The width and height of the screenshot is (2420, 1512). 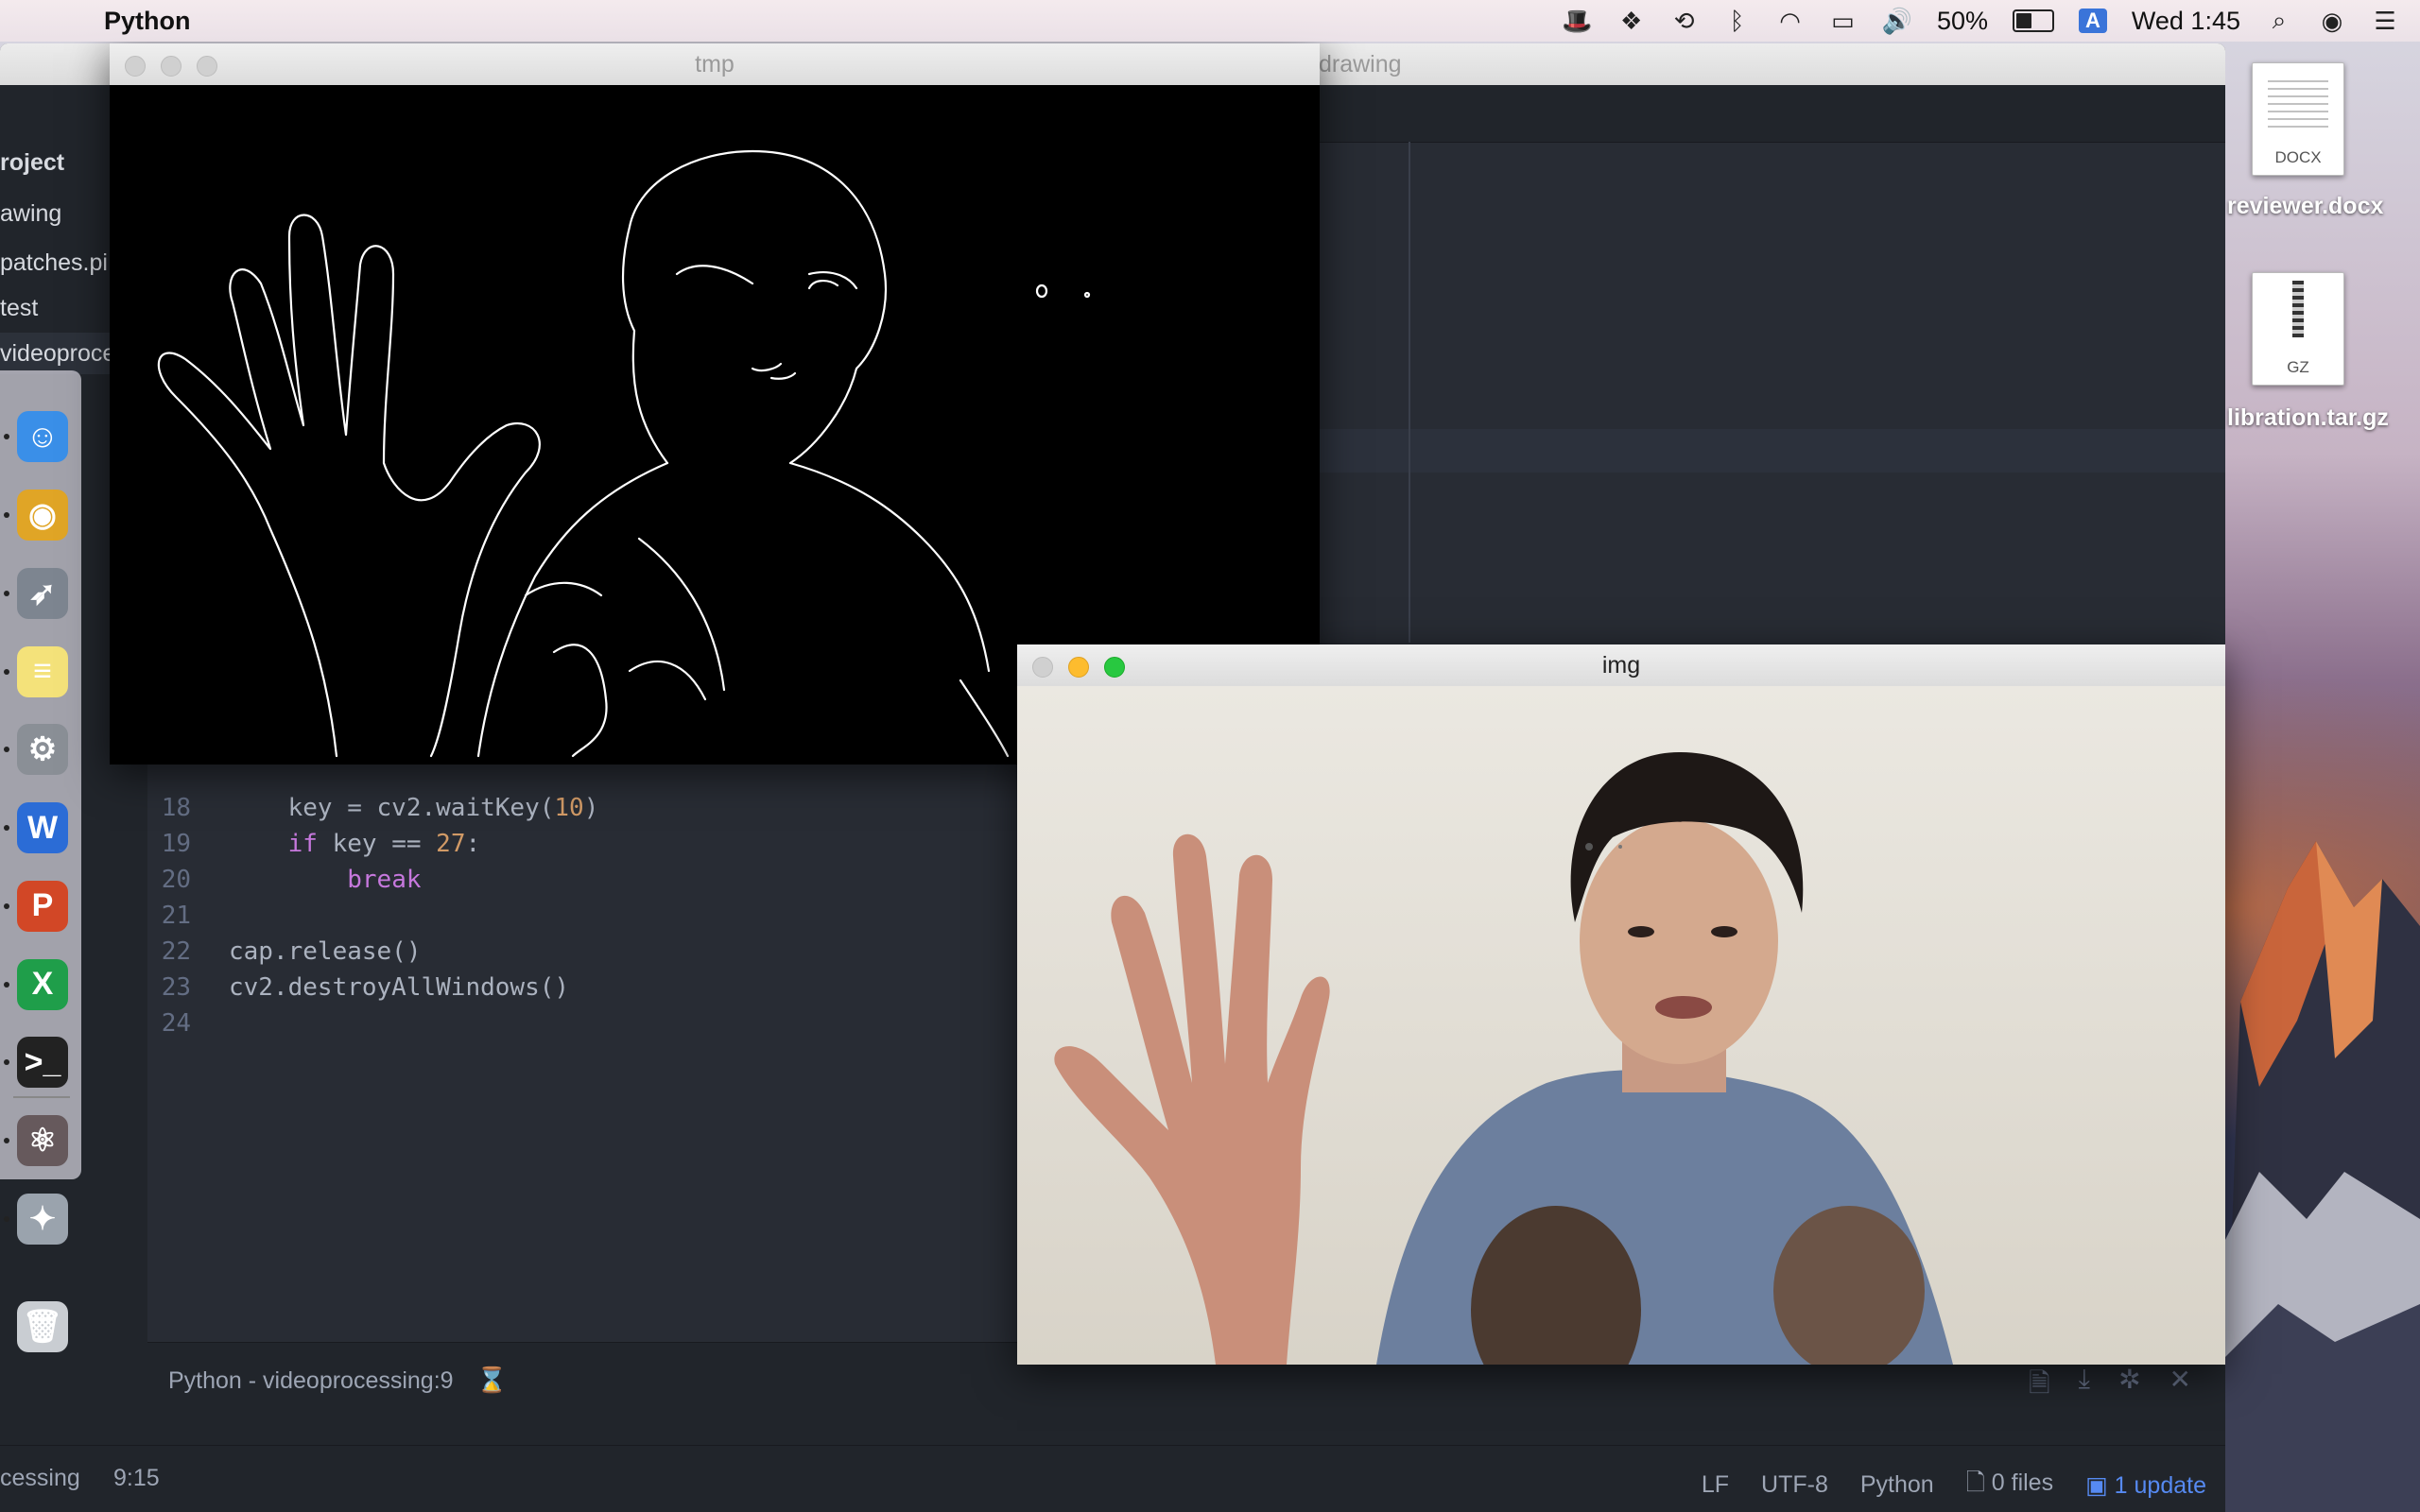 What do you see at coordinates (2298, 106) in the screenshot?
I see `document-lines` at bounding box center [2298, 106].